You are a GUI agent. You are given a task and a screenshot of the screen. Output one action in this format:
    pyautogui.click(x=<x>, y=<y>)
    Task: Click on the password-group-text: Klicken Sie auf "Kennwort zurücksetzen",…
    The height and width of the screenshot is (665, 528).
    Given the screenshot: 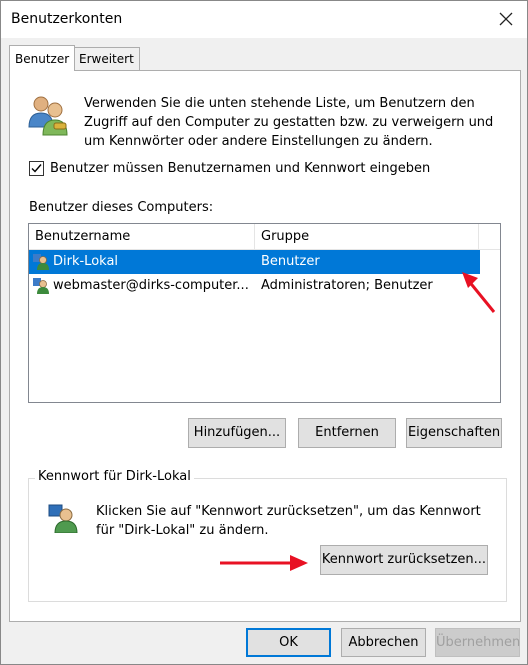 What is the action you would take?
    pyautogui.click(x=288, y=521)
    